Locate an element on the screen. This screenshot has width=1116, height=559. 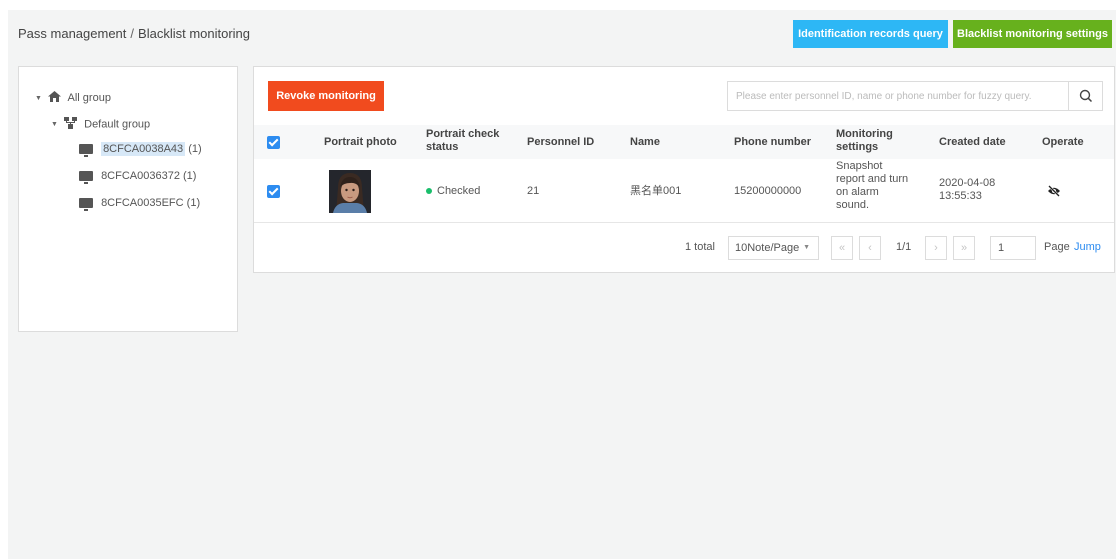
created-date-cell: 2020-04-08 13:55:33 is located at coordinates (979, 190).